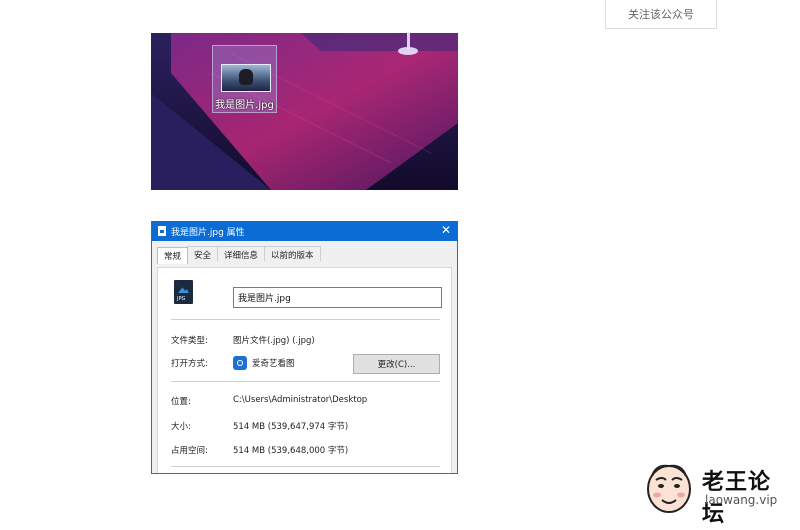 Image resolution: width=800 pixels, height=530 pixels. Describe the element at coordinates (304, 231) in the screenshot. I see `dialog-titlebar: 我是图片.jpg 属性 ✕` at that location.